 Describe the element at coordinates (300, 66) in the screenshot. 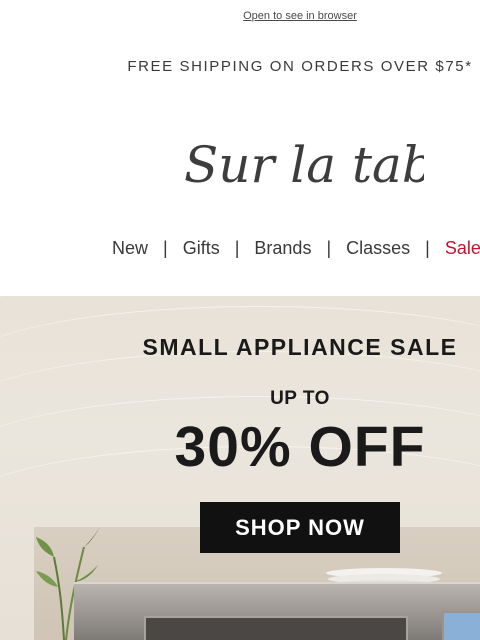

I see `free-shipping-banner: FREE SHIPPING ON ORDERS OVER $75*` at that location.